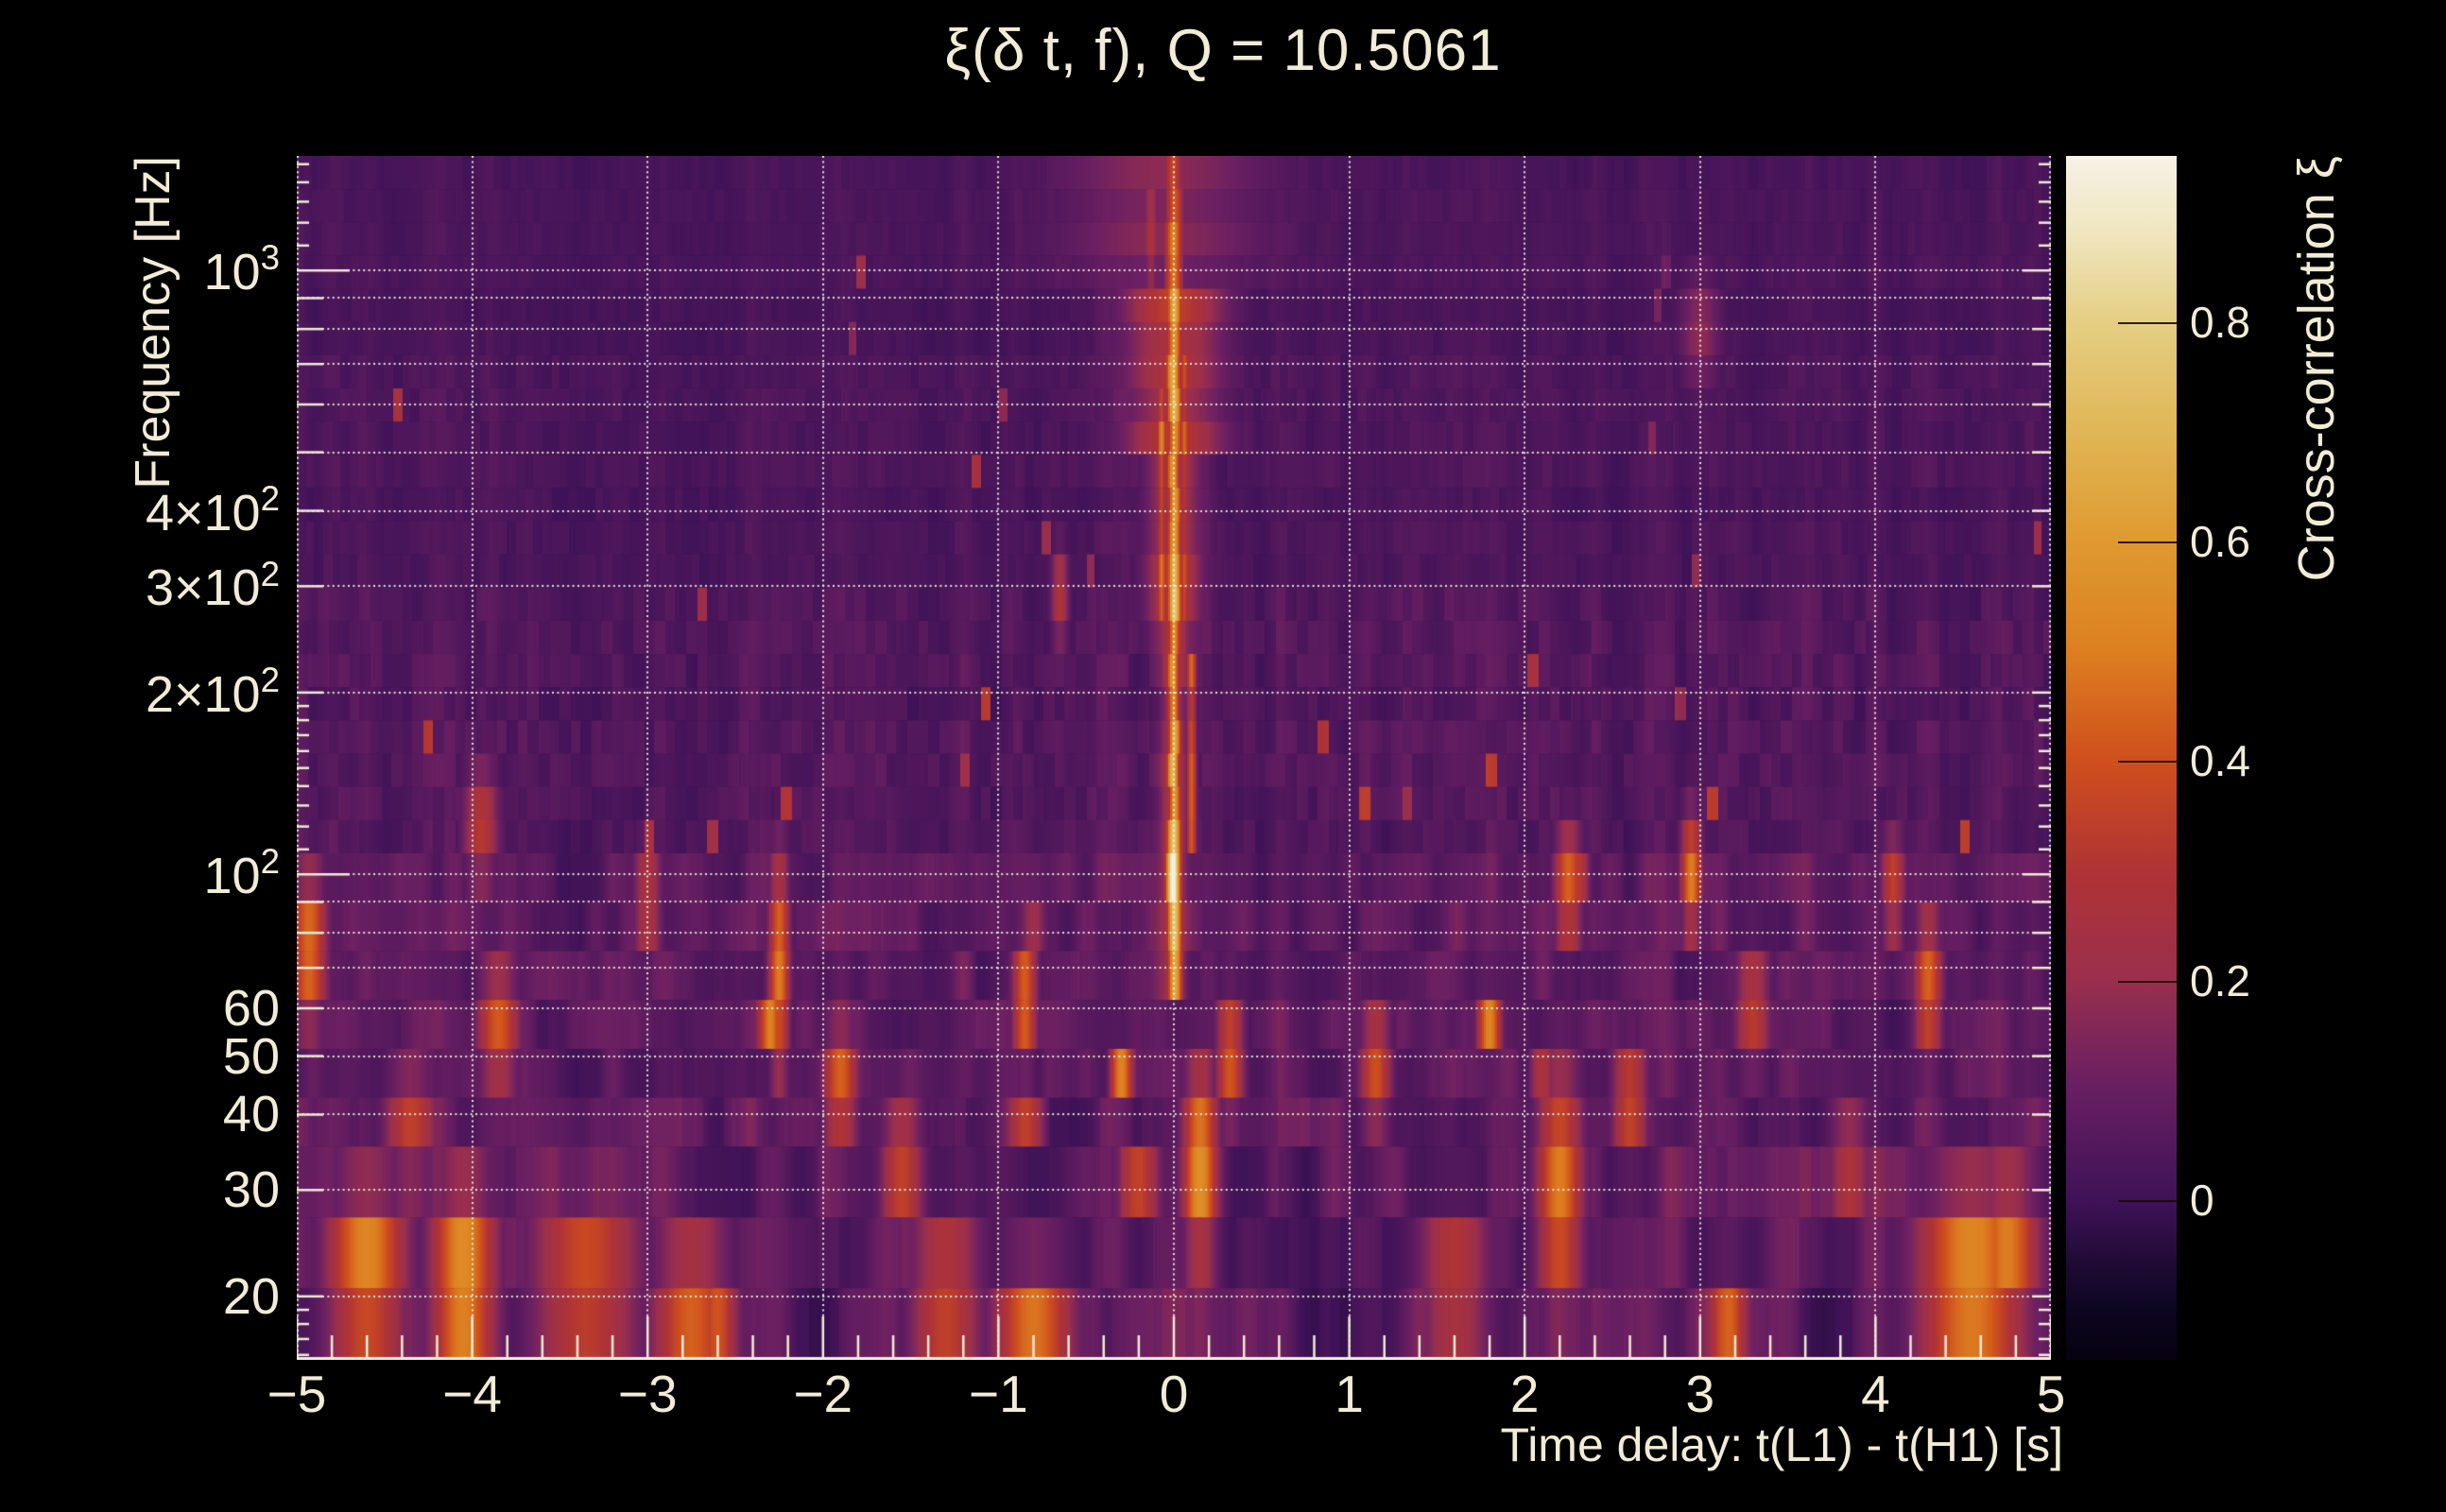 The height and width of the screenshot is (1512, 2446). What do you see at coordinates (213, 585) in the screenshot?
I see `y-tick-label: 3×102` at bounding box center [213, 585].